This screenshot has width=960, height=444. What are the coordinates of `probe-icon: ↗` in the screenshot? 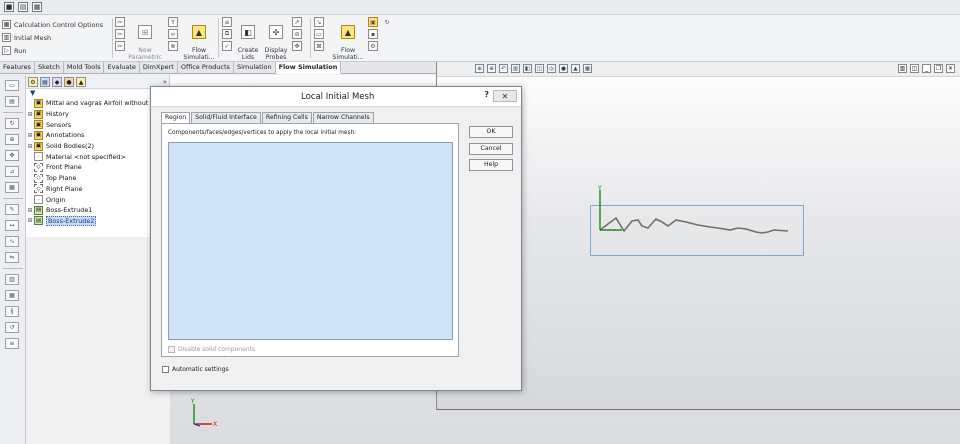 It's located at (297, 22).